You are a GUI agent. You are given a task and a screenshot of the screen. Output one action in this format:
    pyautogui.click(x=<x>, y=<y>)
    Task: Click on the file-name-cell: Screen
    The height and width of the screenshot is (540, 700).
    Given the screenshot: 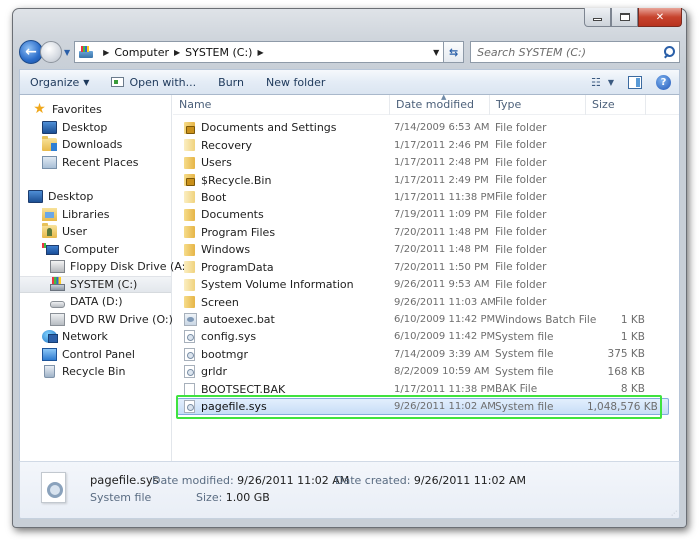 What is the action you would take?
    pyautogui.click(x=284, y=302)
    